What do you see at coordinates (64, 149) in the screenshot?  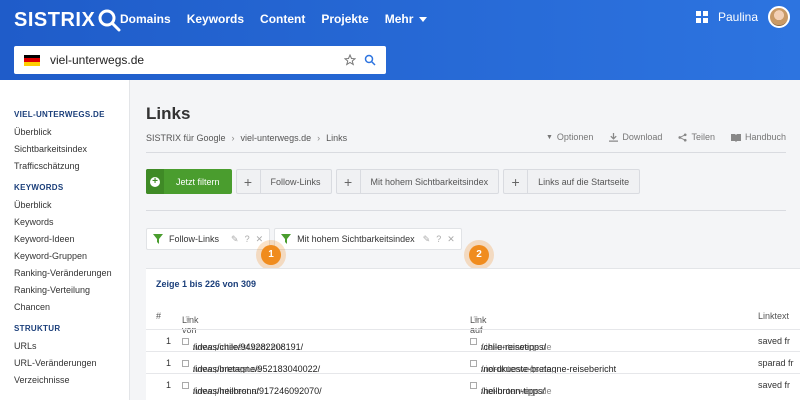 I see `sidebar-item-sichtbarkeitsindex: Sichtbarkeitsindex` at bounding box center [64, 149].